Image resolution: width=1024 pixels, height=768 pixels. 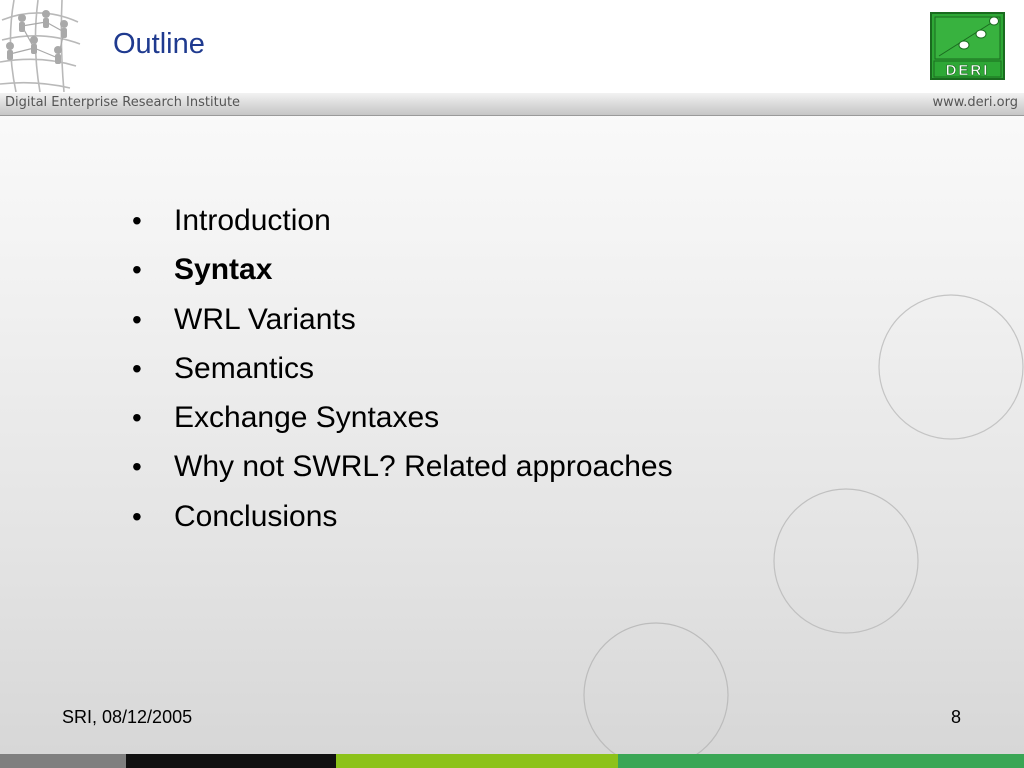 What do you see at coordinates (967, 46) in the screenshot?
I see `deri-logo: DERI` at bounding box center [967, 46].